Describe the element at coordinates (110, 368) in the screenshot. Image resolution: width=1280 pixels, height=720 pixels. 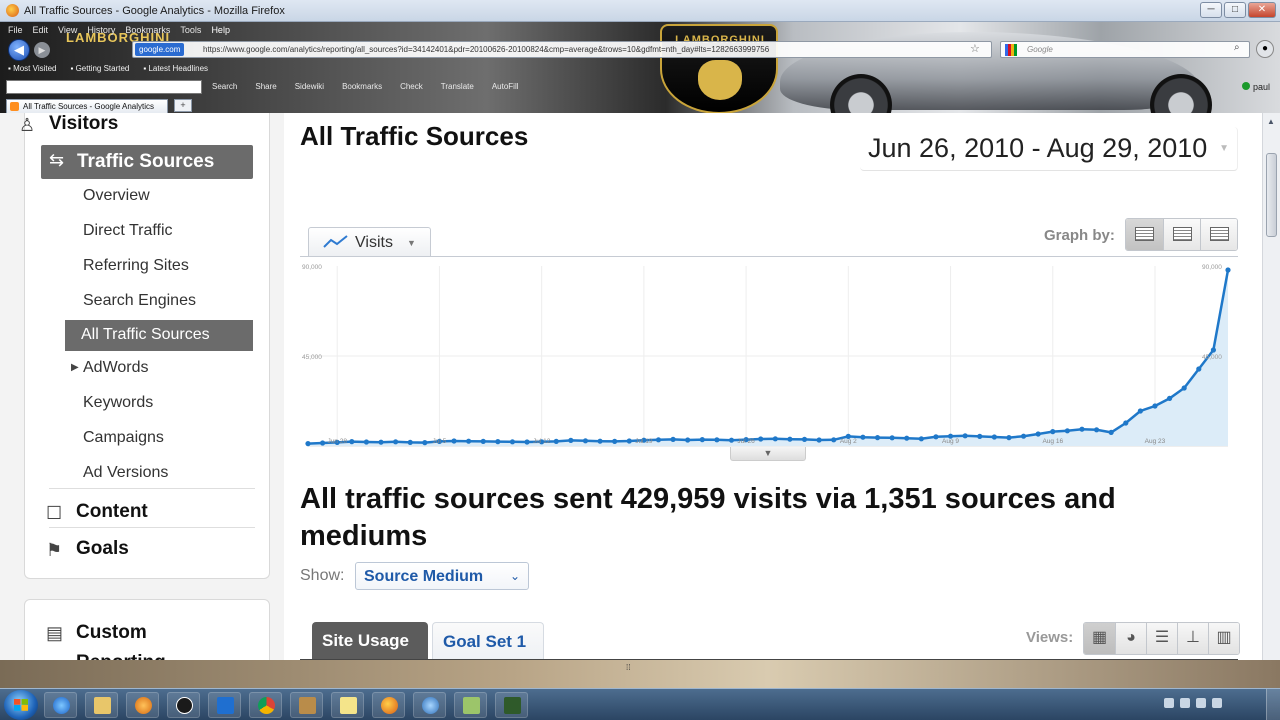
I see `sidebar-item-adwords: ▶ AdWords` at that location.